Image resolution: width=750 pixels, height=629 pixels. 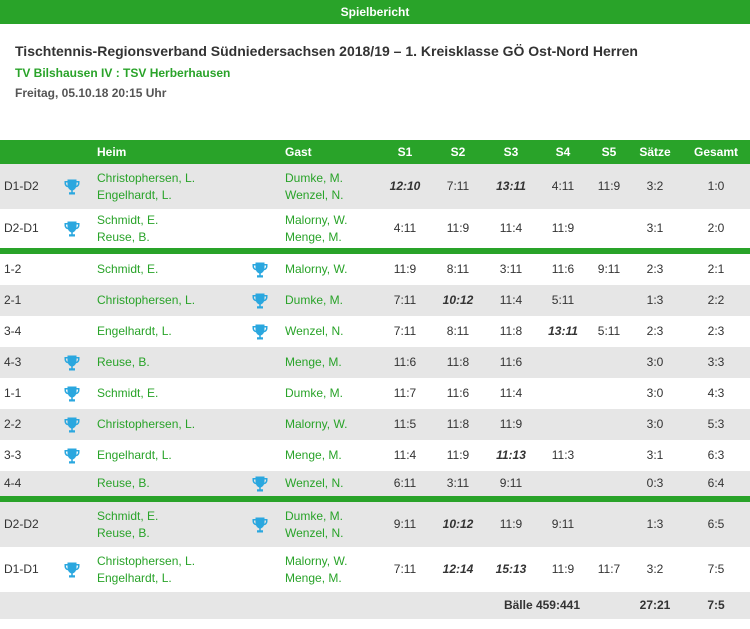 I want to click on set-score: 10:12, so click(x=458, y=300).